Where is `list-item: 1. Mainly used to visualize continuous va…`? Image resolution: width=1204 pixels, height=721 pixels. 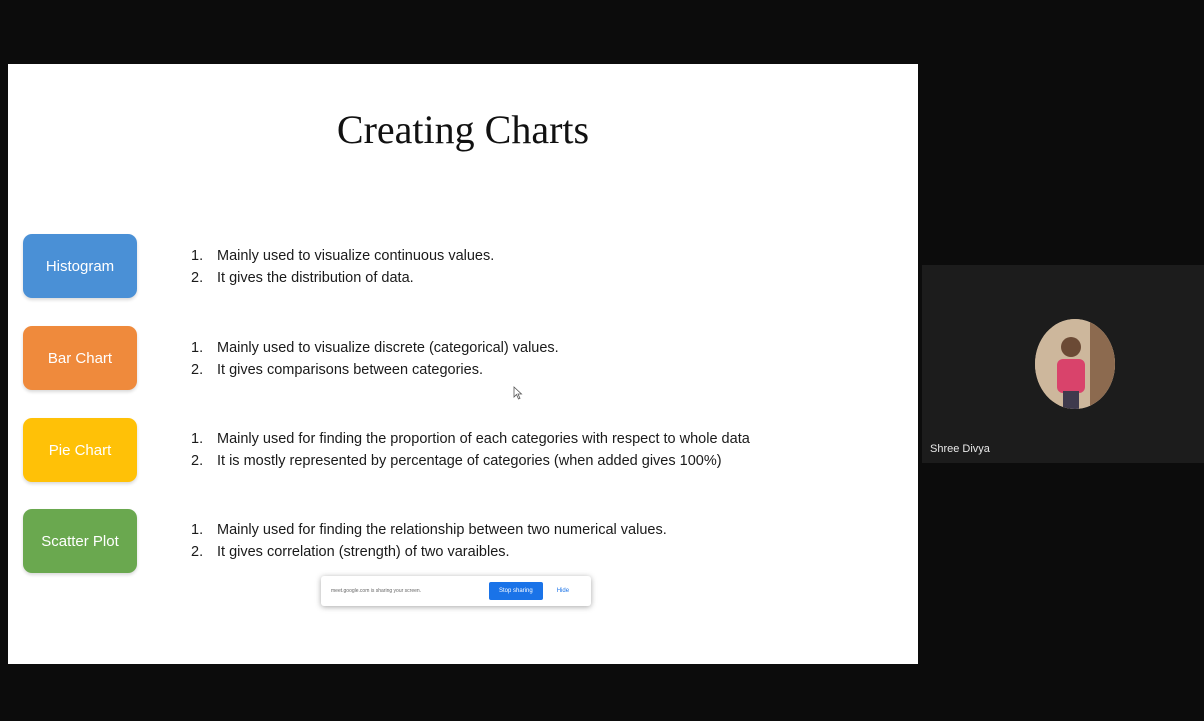
list-item: 1. Mainly used to visualize continuous va… is located at coordinates (343, 256).